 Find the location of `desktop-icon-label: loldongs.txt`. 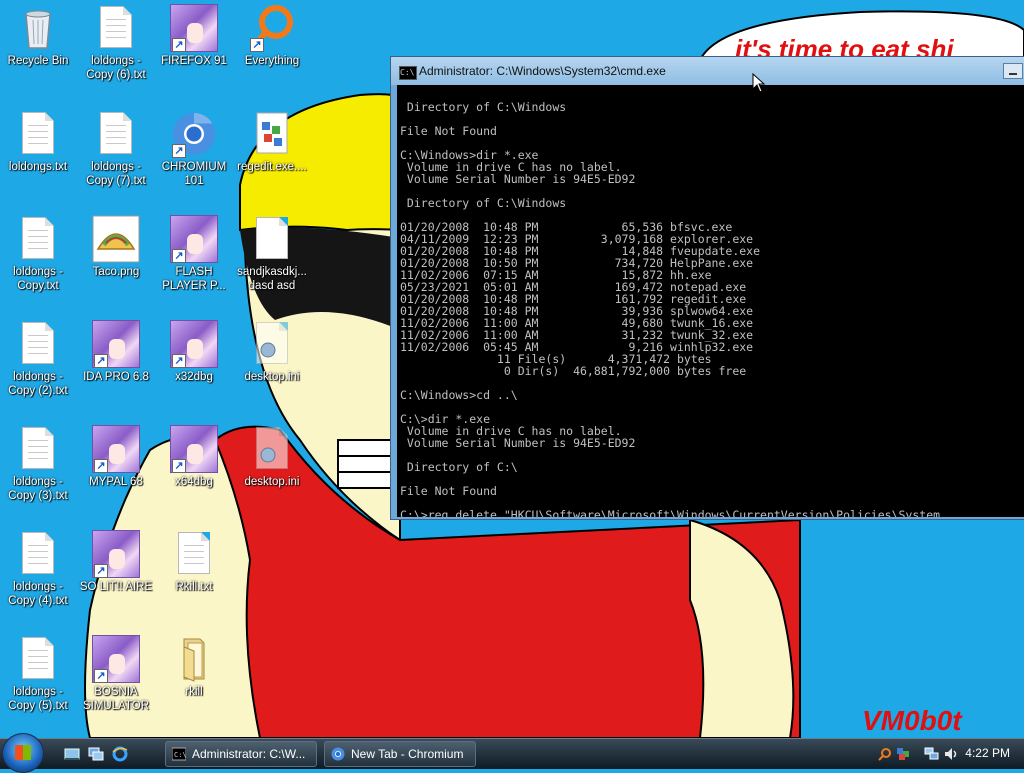

desktop-icon-label: loldongs.txt is located at coordinates (38, 167).